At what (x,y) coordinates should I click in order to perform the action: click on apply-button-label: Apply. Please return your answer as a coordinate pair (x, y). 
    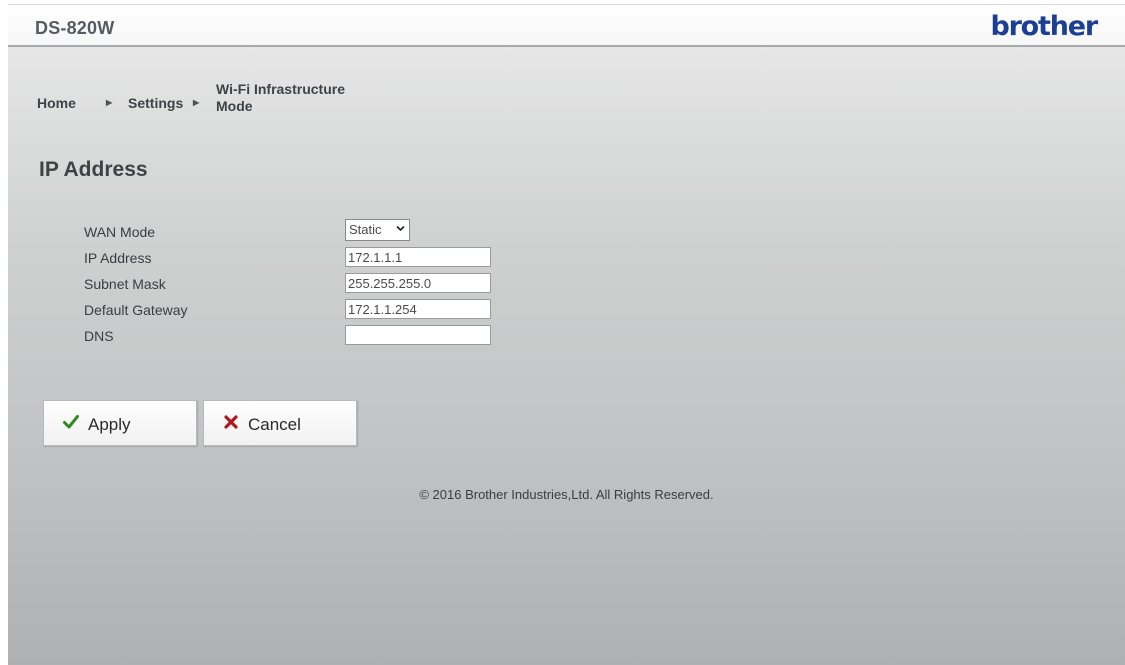
    Looking at the image, I should click on (109, 424).